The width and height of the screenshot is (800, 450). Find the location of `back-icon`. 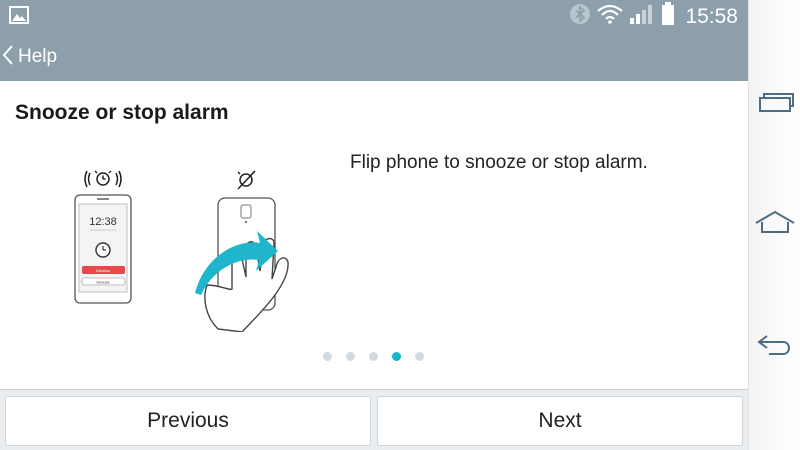

back-icon is located at coordinates (775, 346).